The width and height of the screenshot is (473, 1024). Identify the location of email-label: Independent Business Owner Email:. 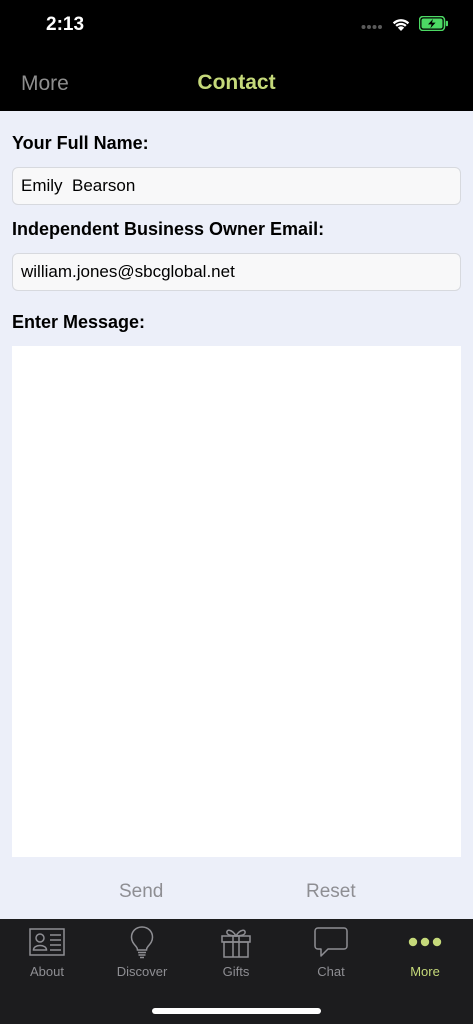
(168, 229).